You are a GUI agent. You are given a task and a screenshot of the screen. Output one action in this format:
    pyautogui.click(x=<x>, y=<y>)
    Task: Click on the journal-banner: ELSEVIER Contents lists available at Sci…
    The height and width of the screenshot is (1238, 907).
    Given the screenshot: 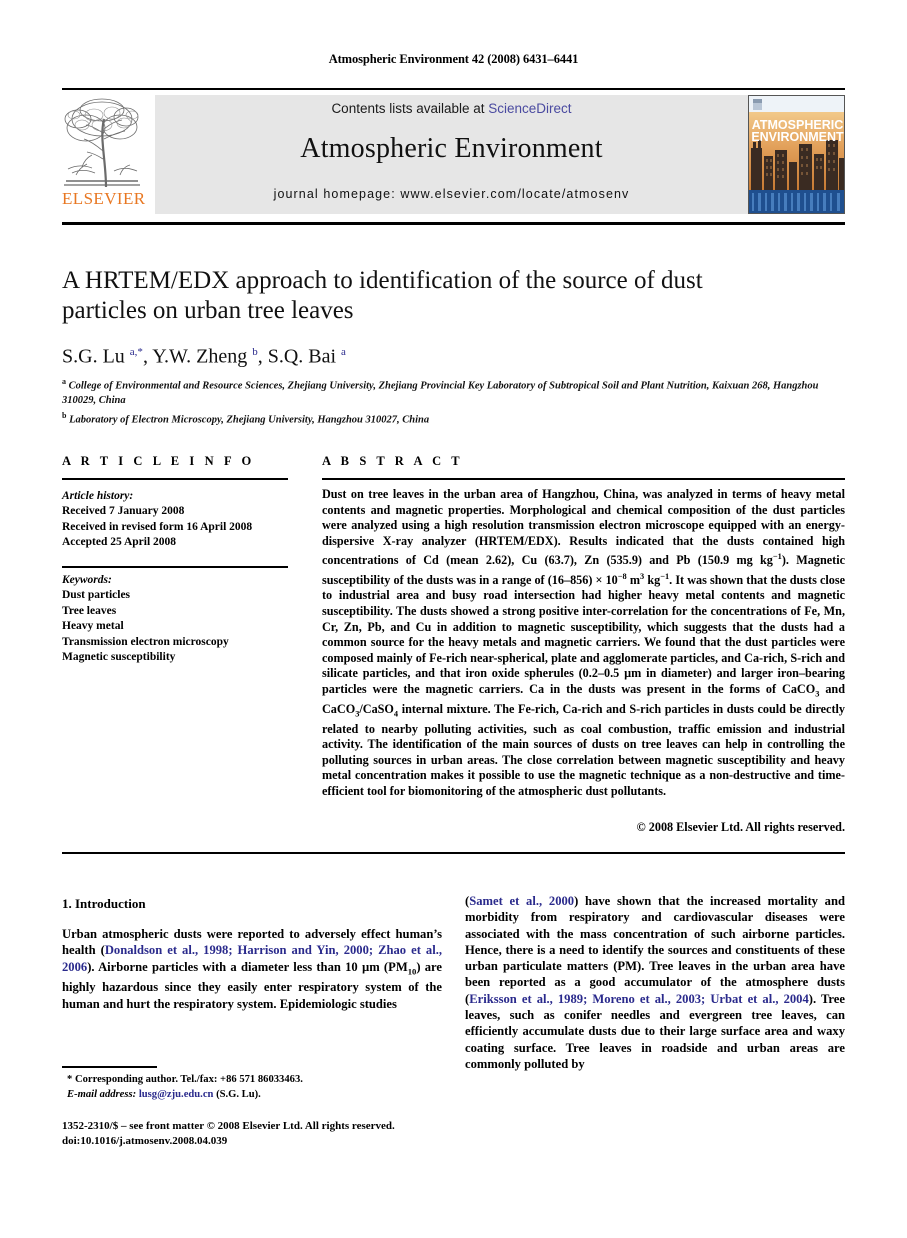 What is the action you would take?
    pyautogui.click(x=453, y=156)
    